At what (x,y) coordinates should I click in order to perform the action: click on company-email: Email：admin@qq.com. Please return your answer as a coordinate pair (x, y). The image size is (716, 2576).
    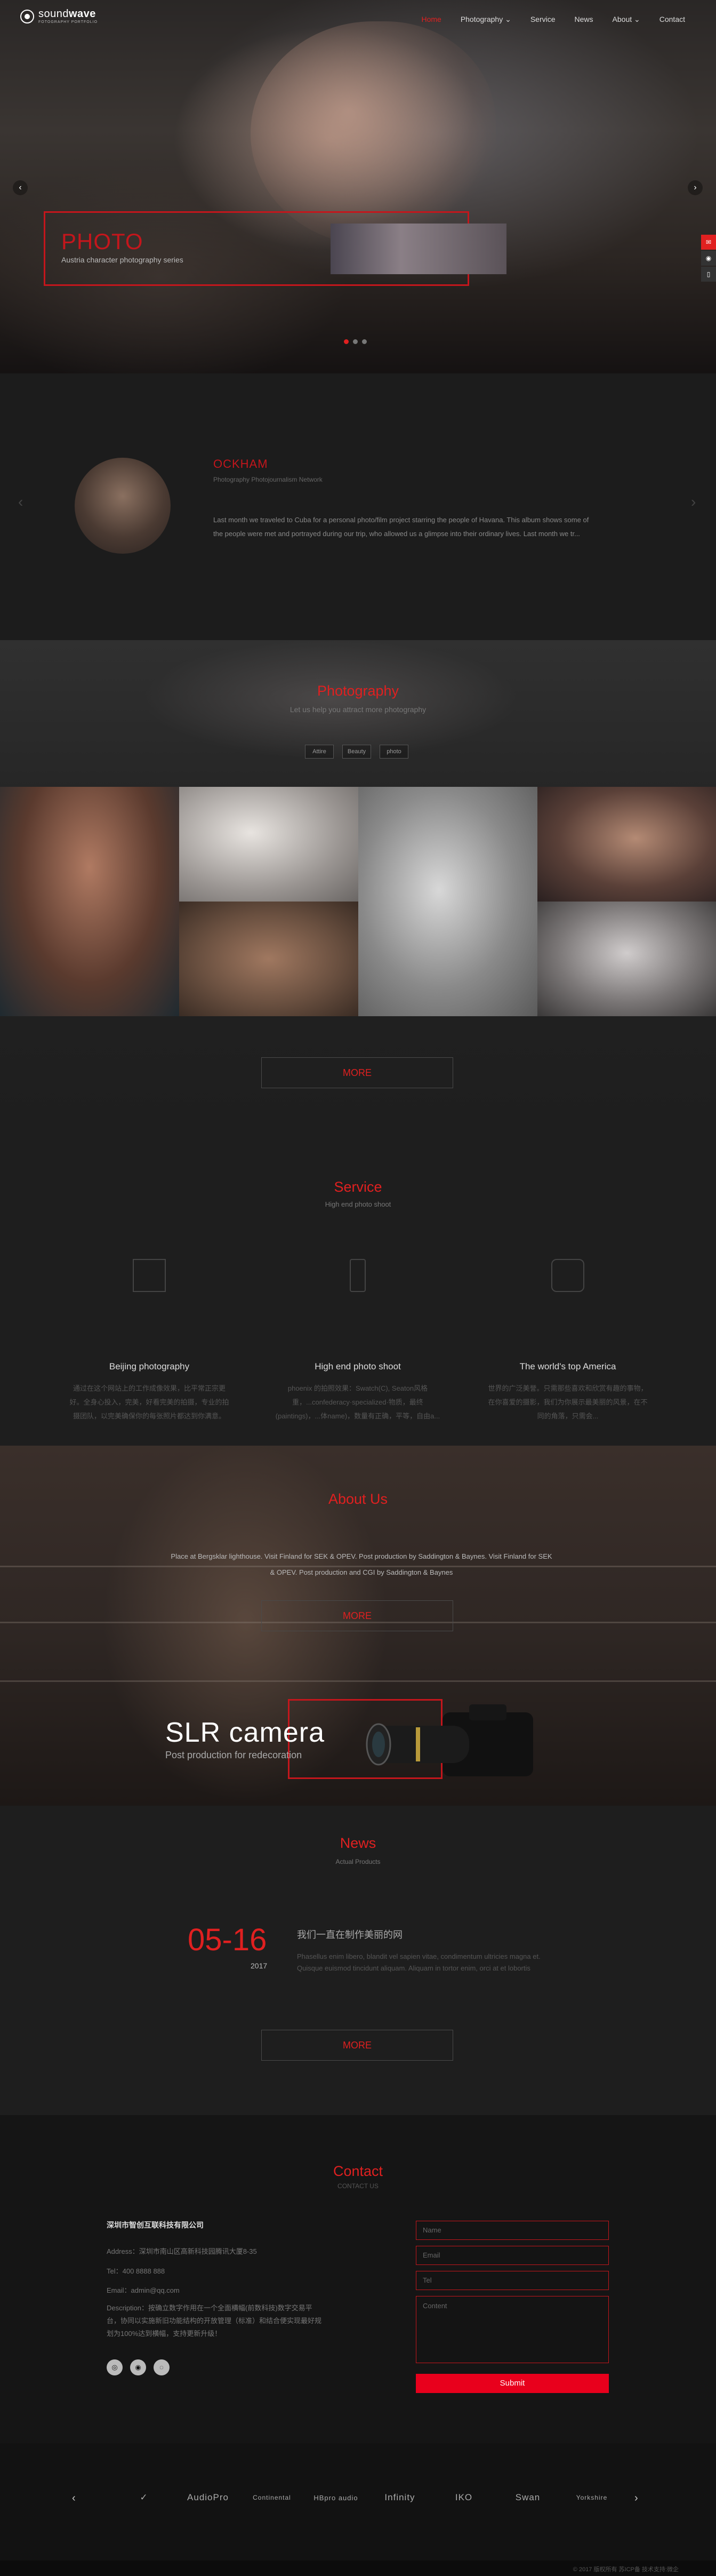
    Looking at the image, I should click on (143, 2290).